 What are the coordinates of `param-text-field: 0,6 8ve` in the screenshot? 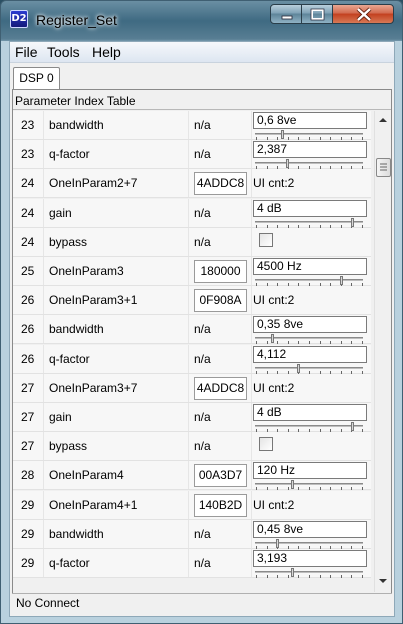 It's located at (310, 120).